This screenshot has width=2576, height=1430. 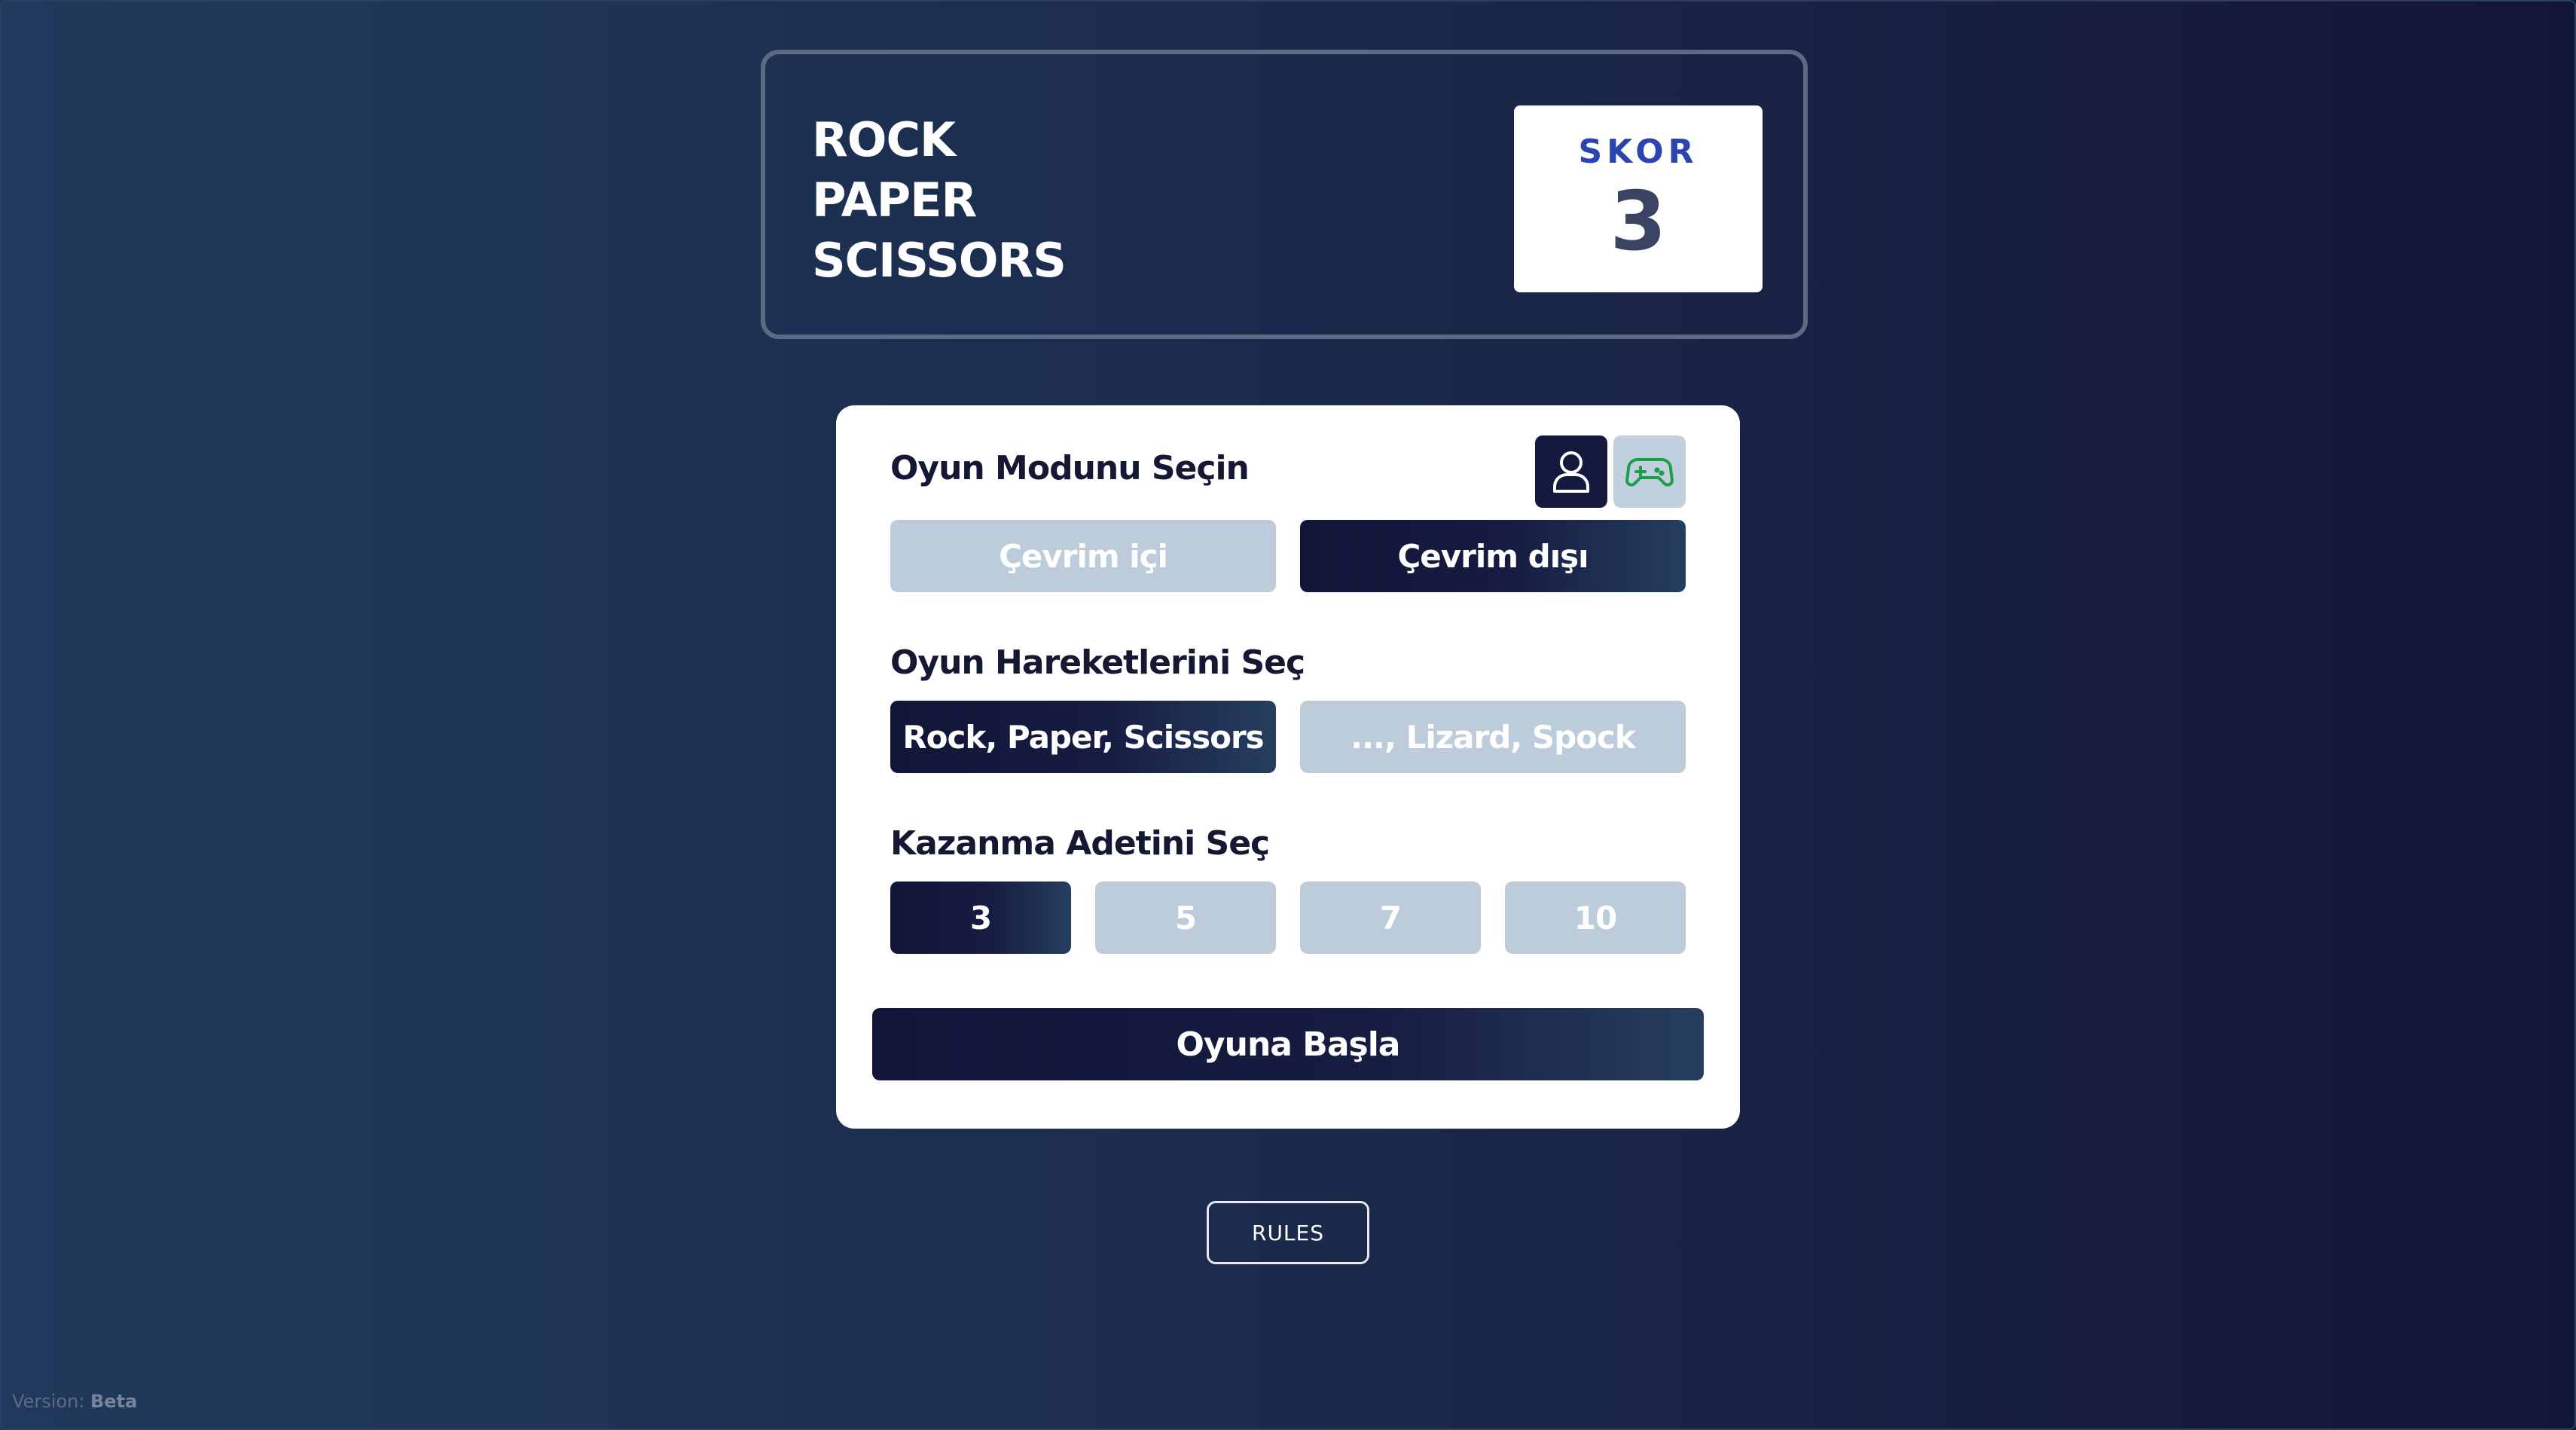 What do you see at coordinates (1098, 662) in the screenshot?
I see `moves-section-label: Oyun Hareketlerini Seç` at bounding box center [1098, 662].